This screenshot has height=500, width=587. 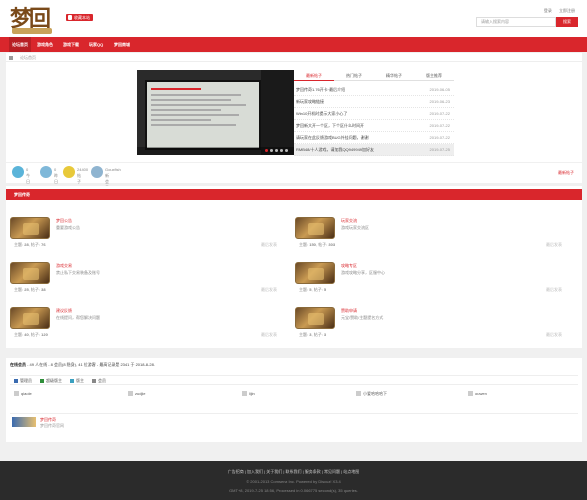 What do you see at coordinates (77, 381) in the screenshot?
I see `legend-mod: 版主` at bounding box center [77, 381].